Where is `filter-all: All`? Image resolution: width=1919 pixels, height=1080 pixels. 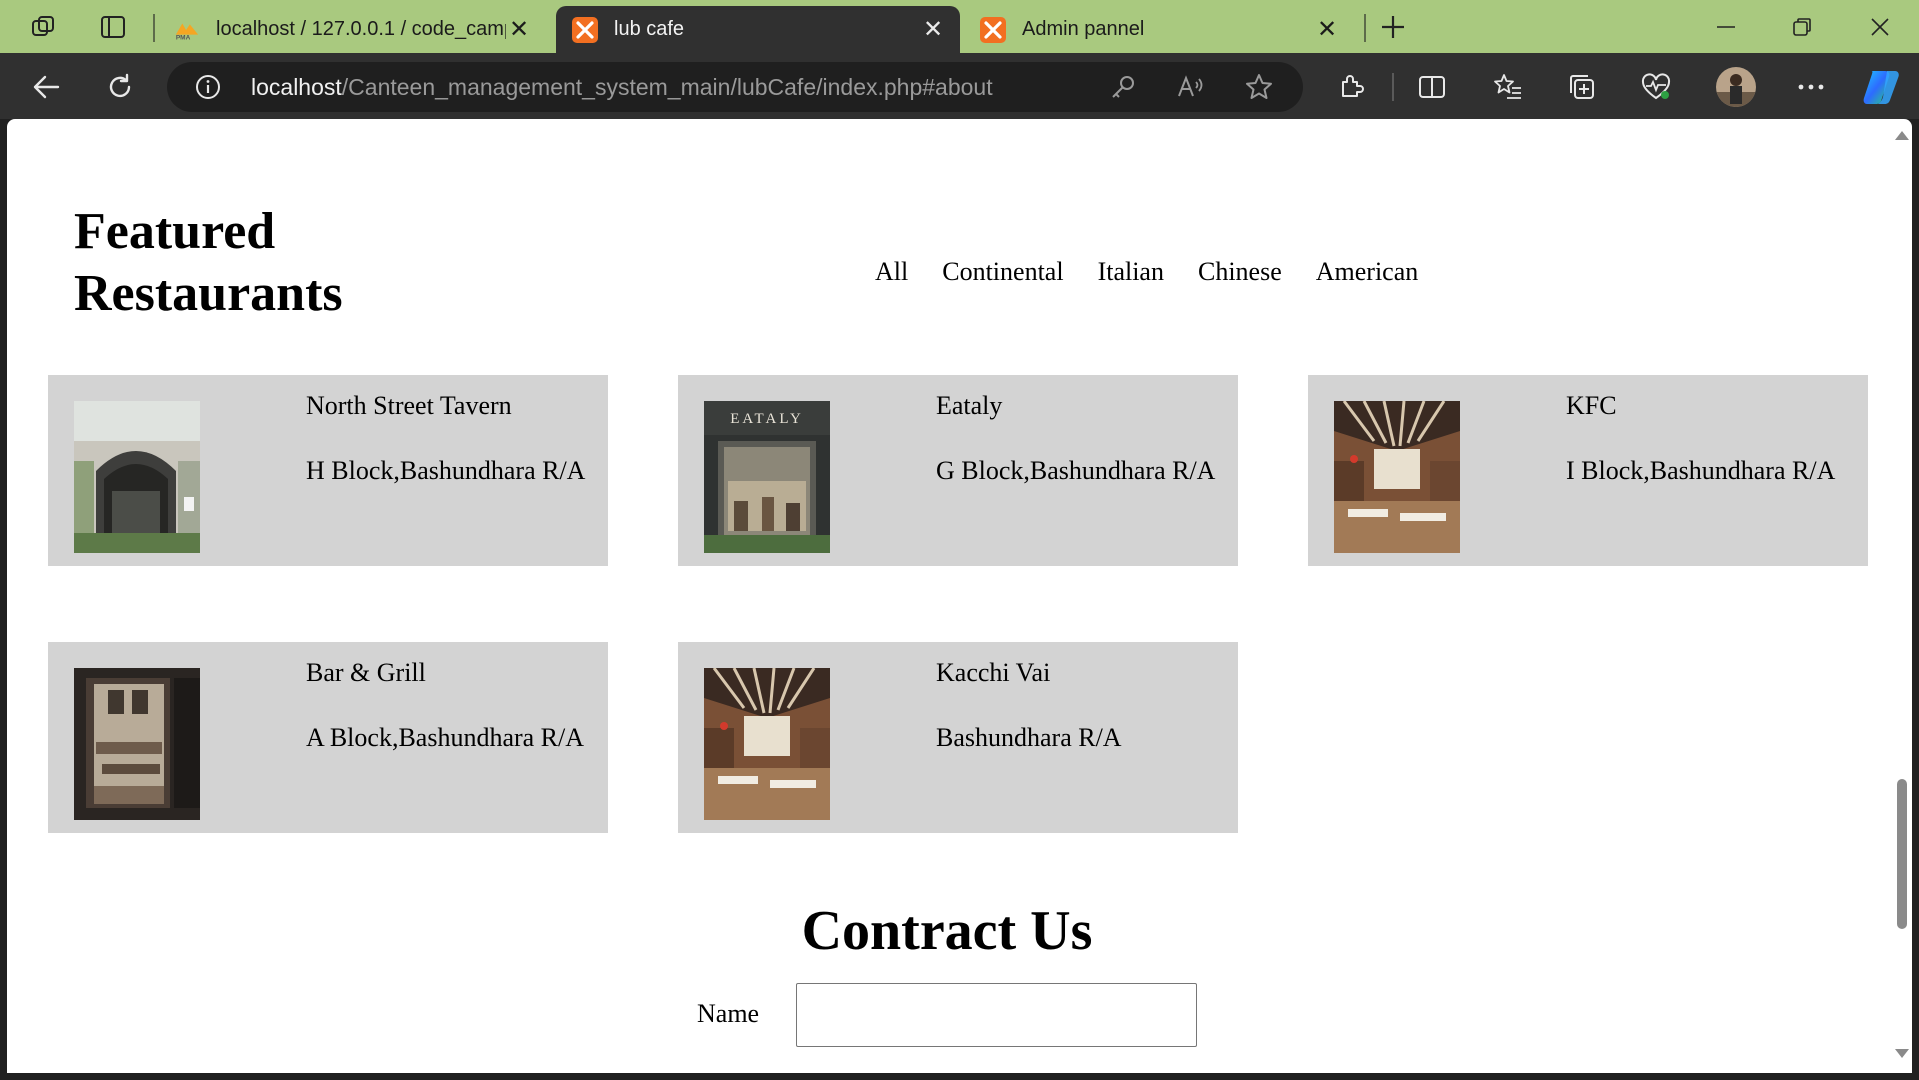 filter-all: All is located at coordinates (891, 272).